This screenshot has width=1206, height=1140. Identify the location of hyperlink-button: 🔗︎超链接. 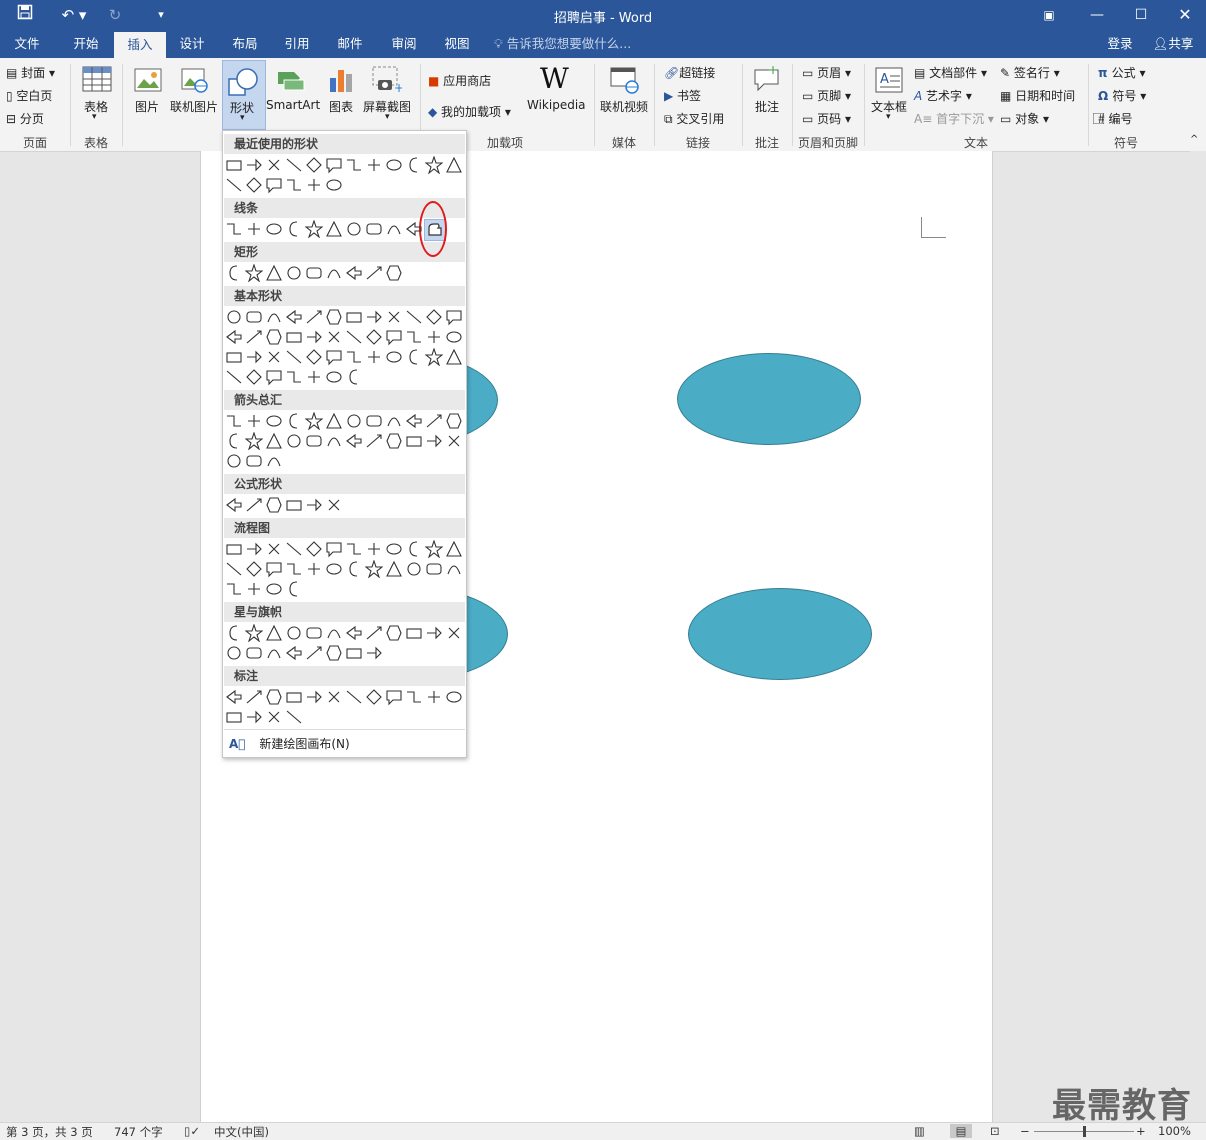
(689, 72).